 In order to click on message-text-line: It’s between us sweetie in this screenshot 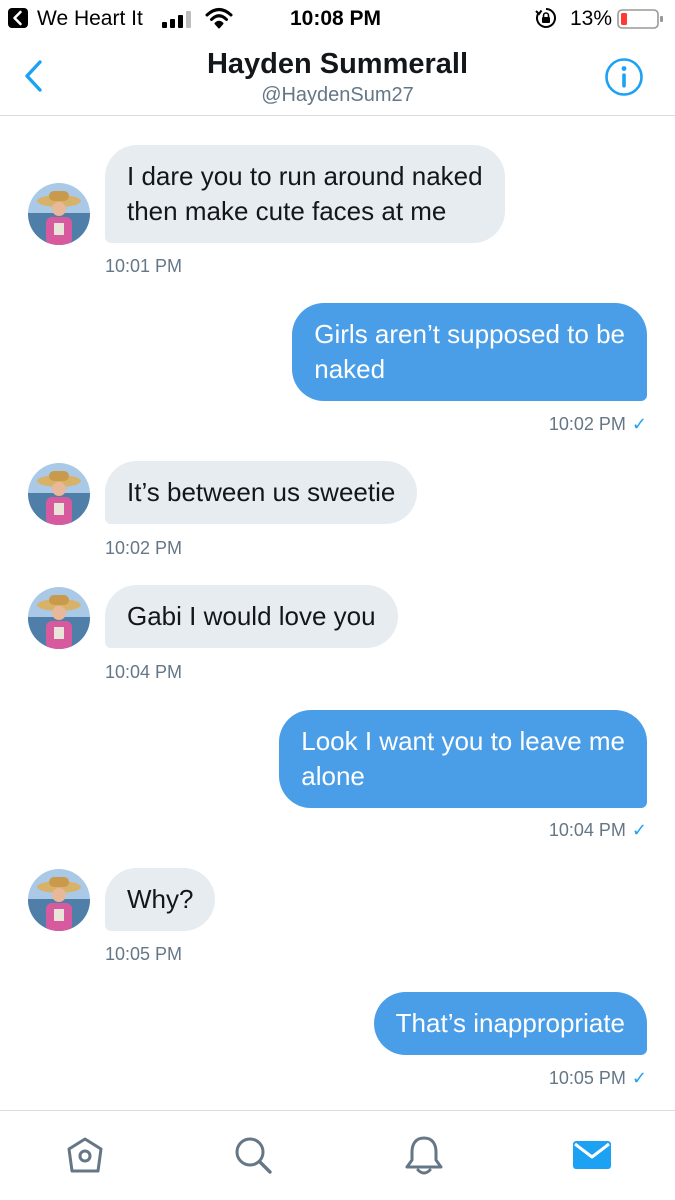, I will do `click(261, 492)`.